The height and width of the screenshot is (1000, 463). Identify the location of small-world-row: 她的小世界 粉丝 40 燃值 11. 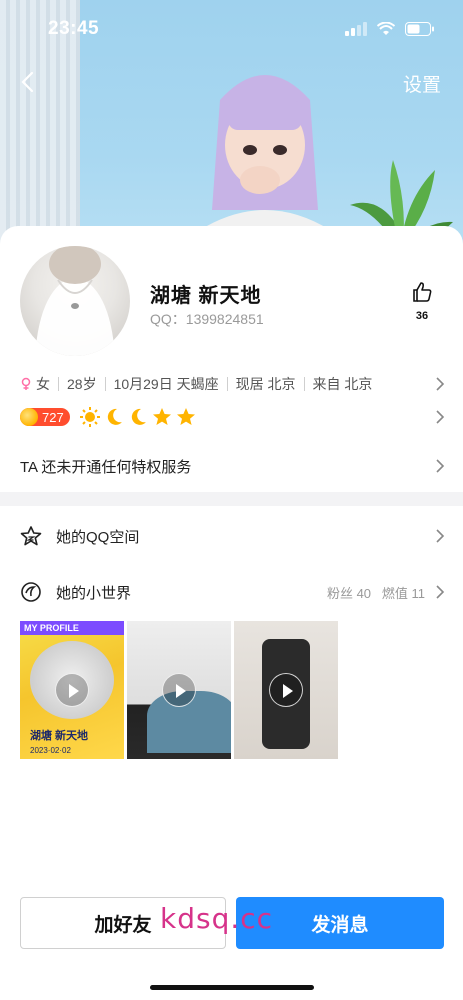
(232, 592).